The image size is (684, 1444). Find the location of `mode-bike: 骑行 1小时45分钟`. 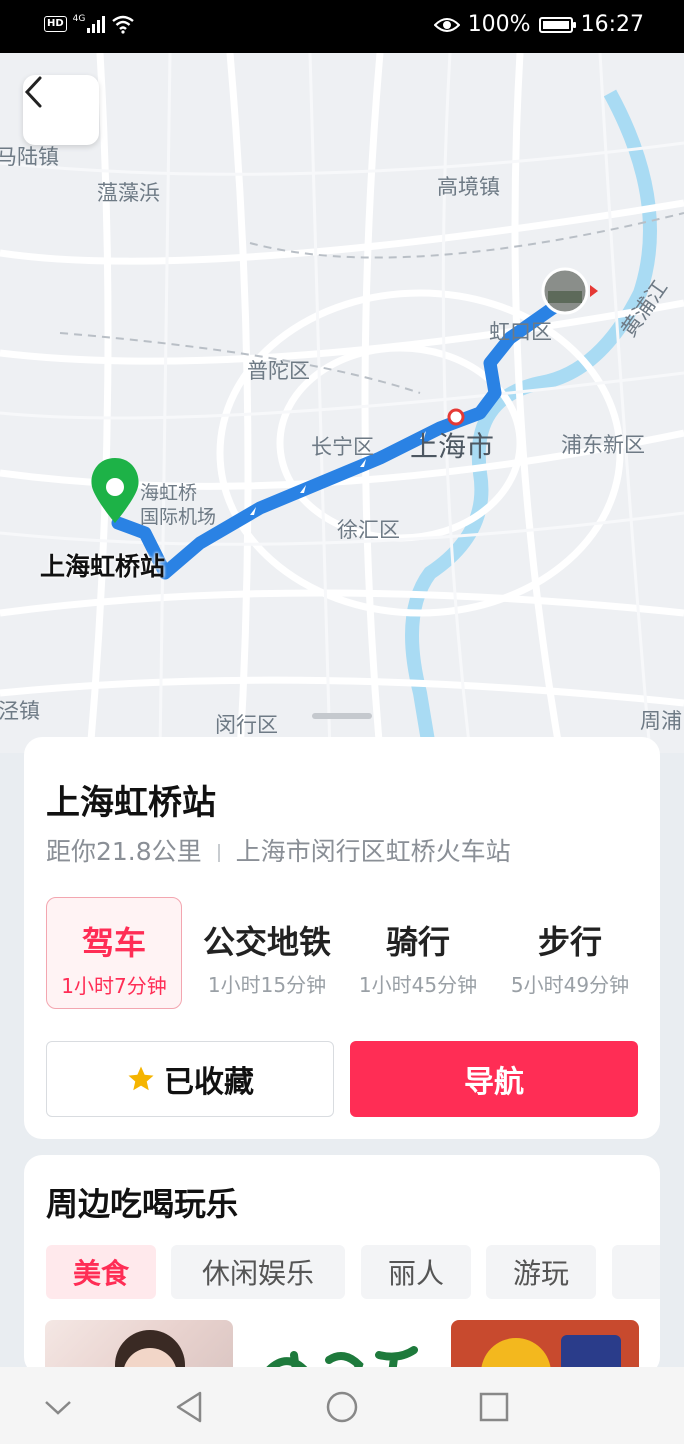

mode-bike: 骑行 1小时45分钟 is located at coordinates (418, 953).